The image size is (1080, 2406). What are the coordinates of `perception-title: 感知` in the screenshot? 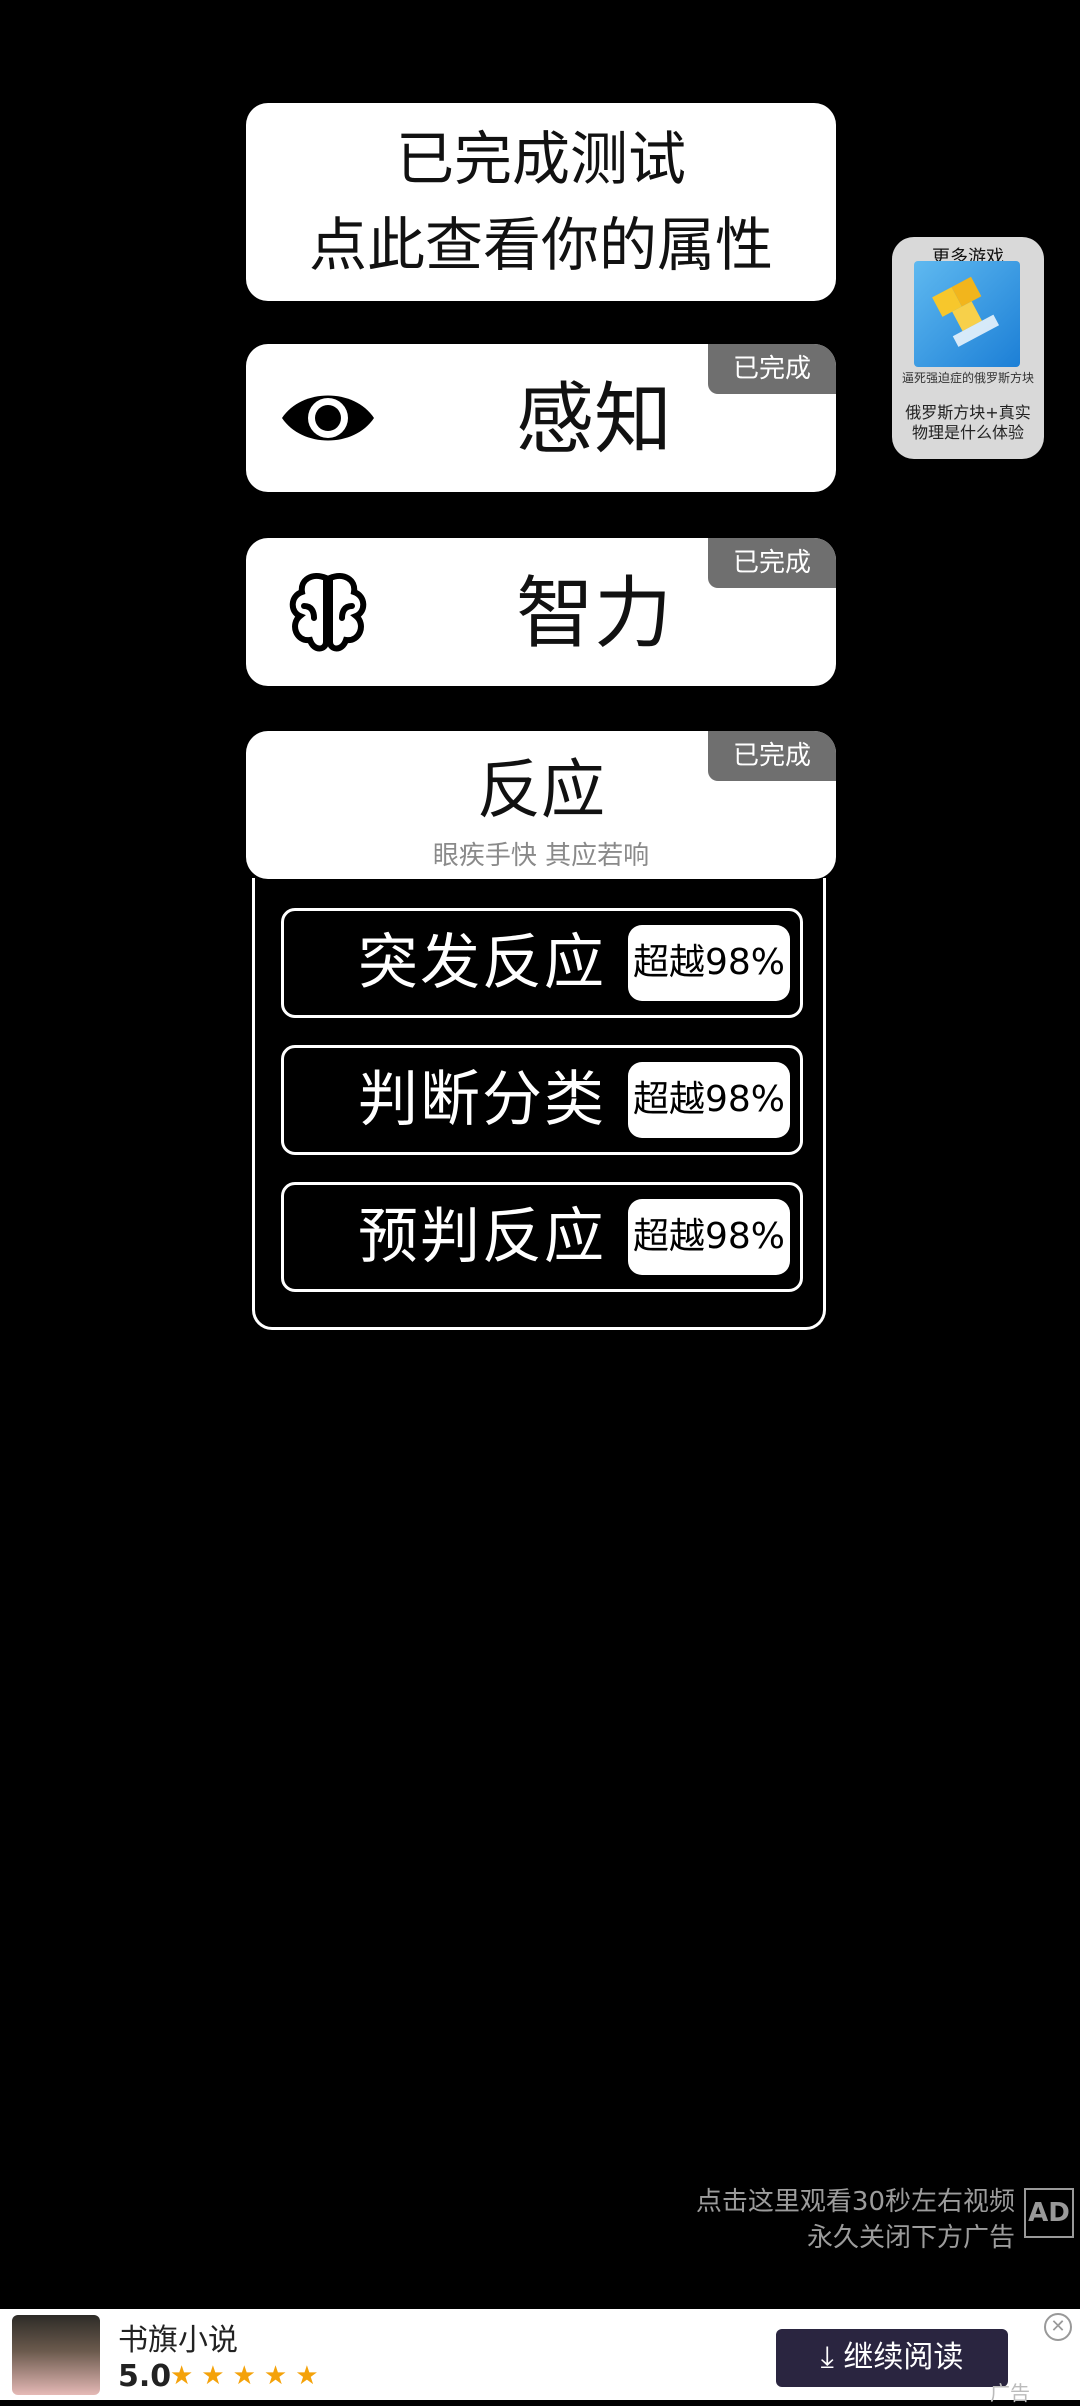 It's located at (594, 420).